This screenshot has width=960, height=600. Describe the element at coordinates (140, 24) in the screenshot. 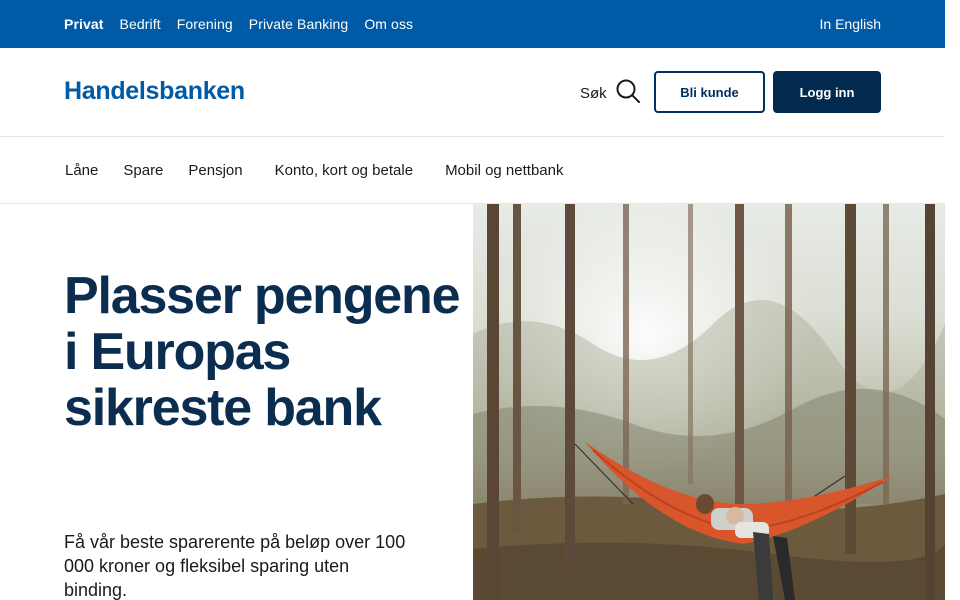

I see `segment-bedrift-link: Bedrift` at that location.